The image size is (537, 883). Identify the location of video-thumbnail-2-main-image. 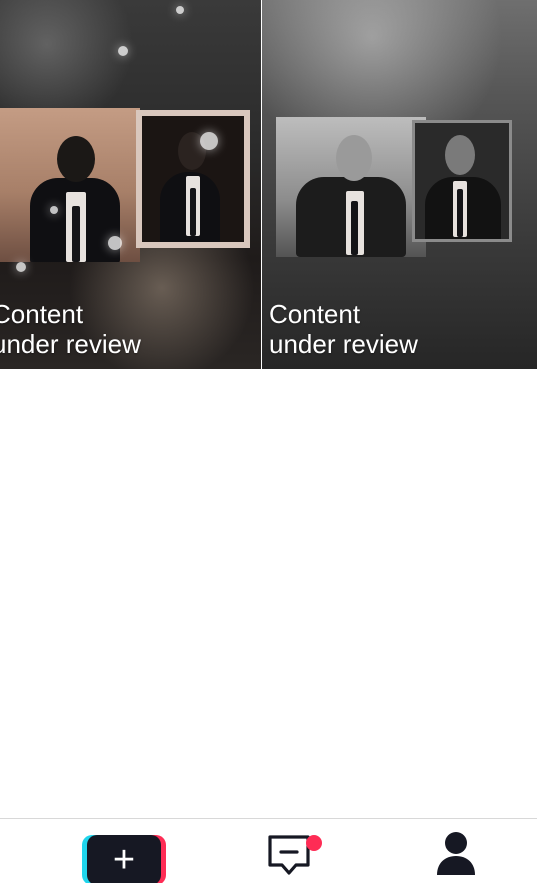
(351, 187).